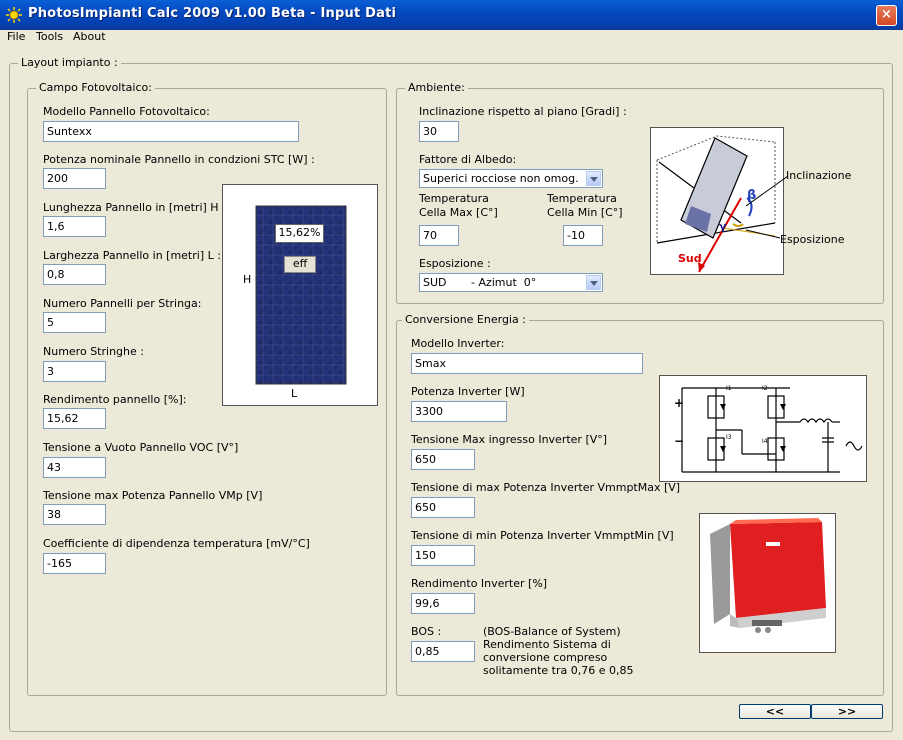  What do you see at coordinates (585, 212) in the screenshot?
I see `temp-min-label-line2: Cella Min [C°]` at bounding box center [585, 212].